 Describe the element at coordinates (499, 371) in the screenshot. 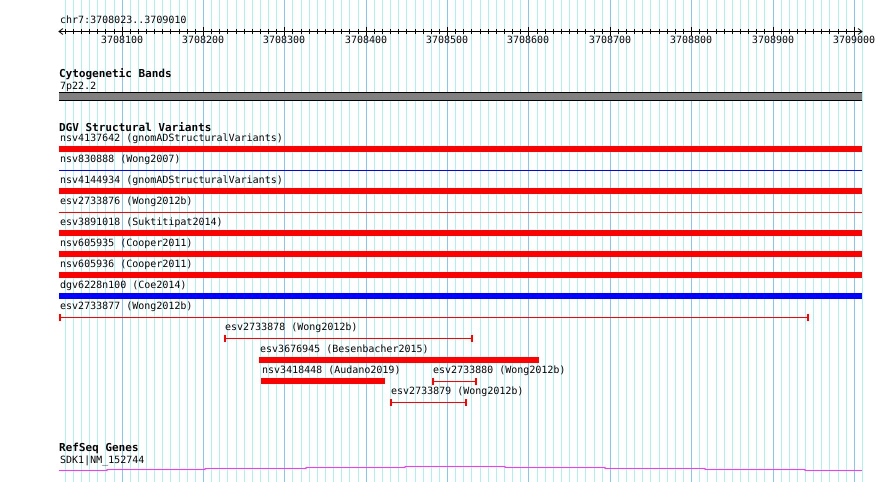

I see `variant-label: esv2733880 (Wong2012b)` at that location.